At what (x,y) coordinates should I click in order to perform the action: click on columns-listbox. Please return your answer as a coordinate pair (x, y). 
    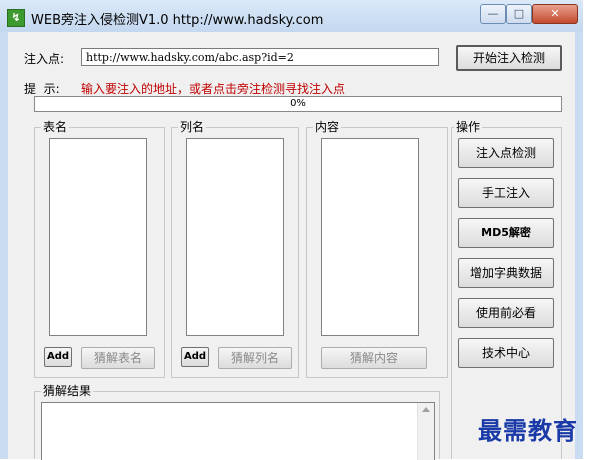
    Looking at the image, I should click on (235, 237).